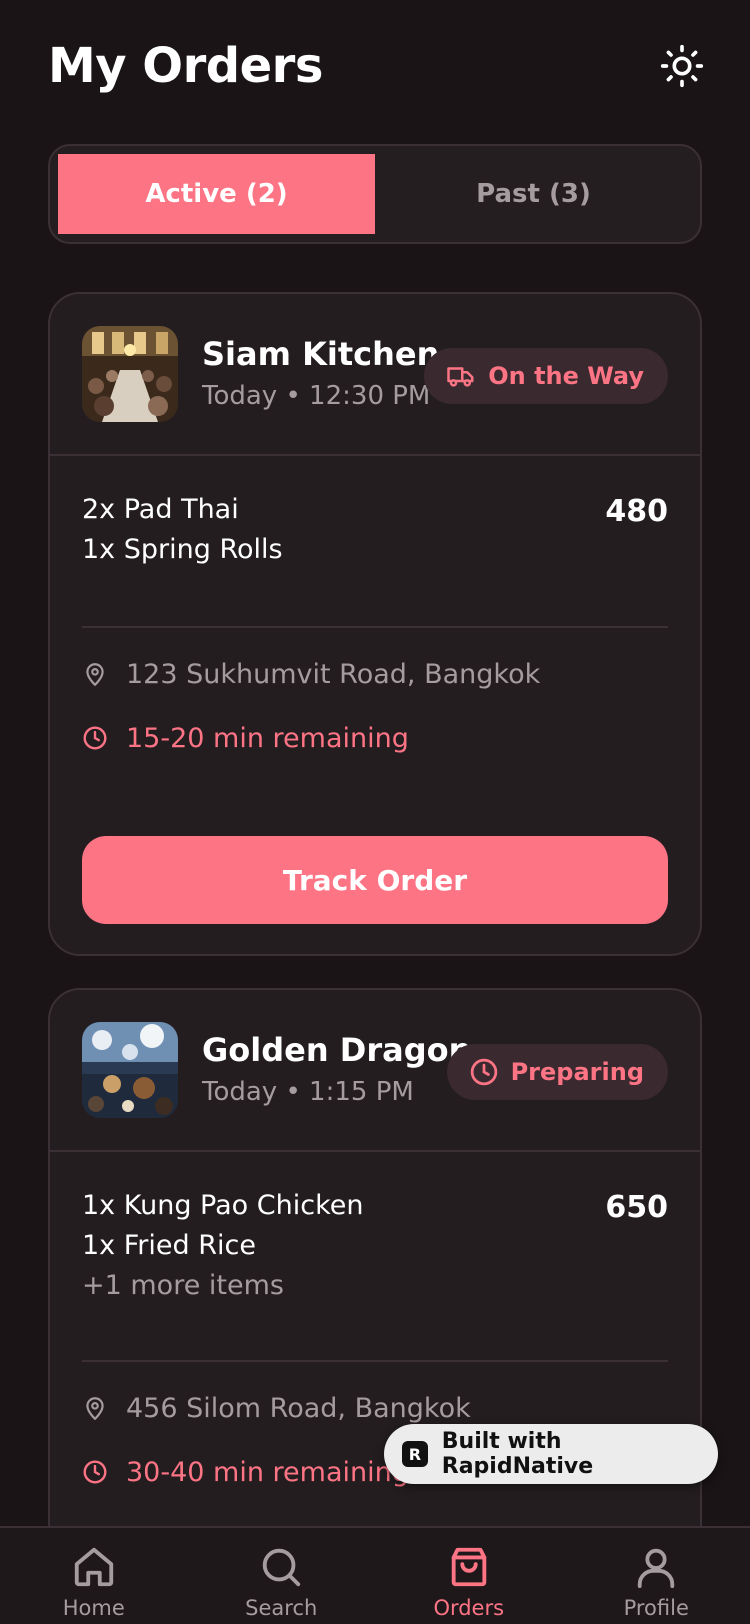 The width and height of the screenshot is (750, 1624). I want to click on list-item: 1x Fried Rice, so click(169, 1245).